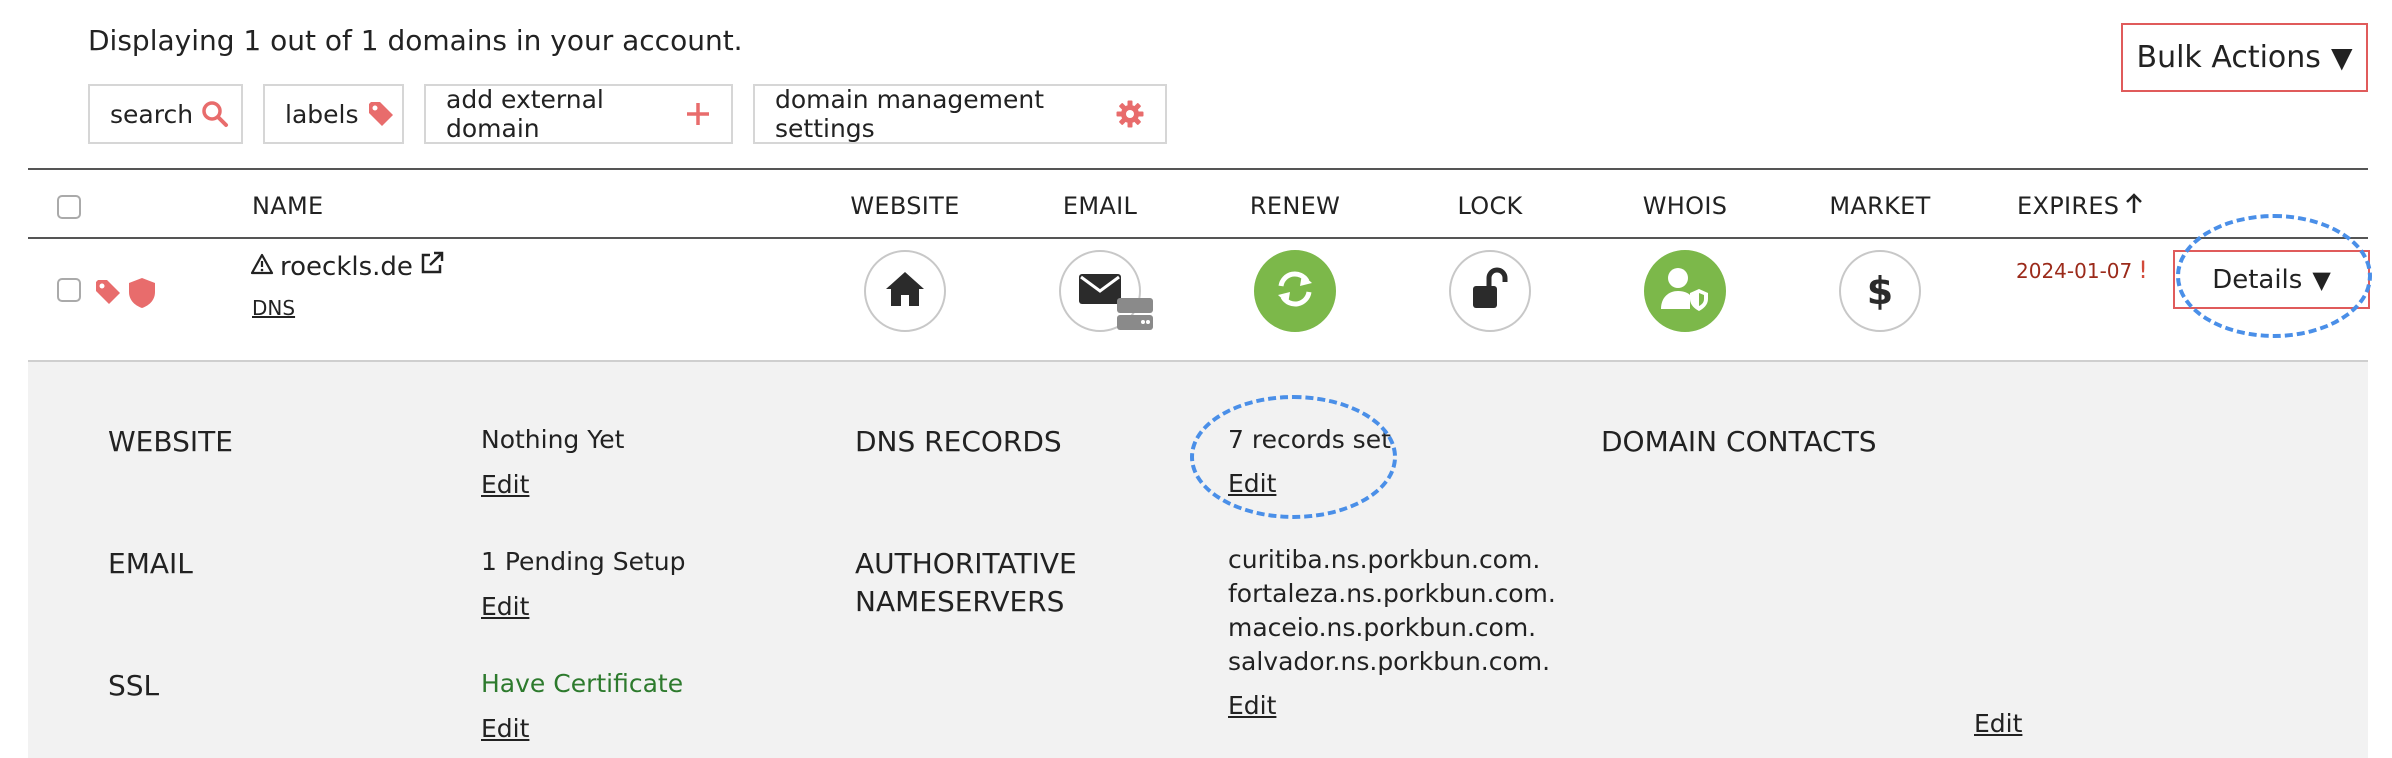 This screenshot has width=2392, height=758. What do you see at coordinates (2228, 57) in the screenshot?
I see `bulk-actions-label: Bulk Actions` at bounding box center [2228, 57].